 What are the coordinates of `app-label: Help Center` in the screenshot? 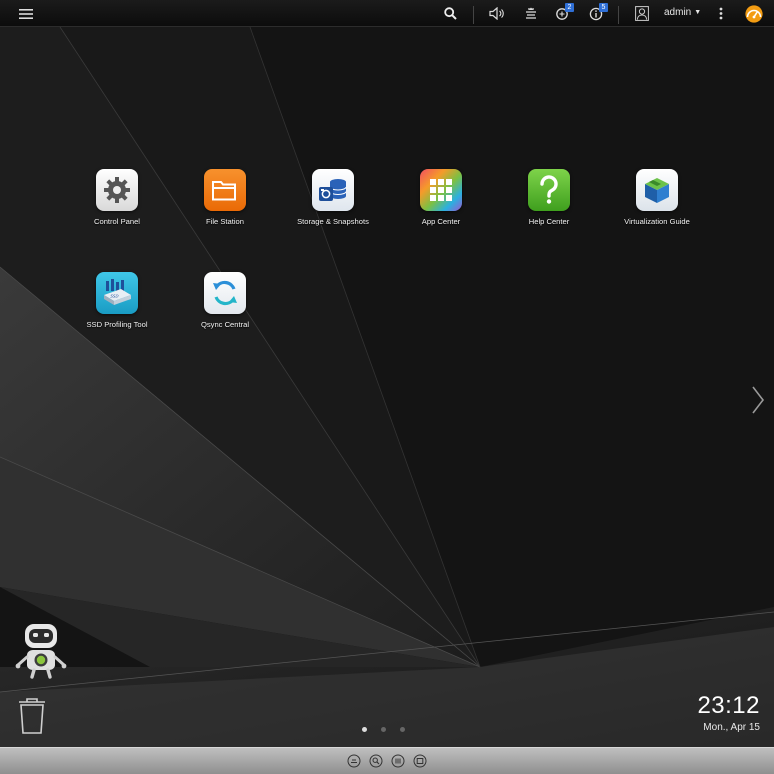 It's located at (549, 221).